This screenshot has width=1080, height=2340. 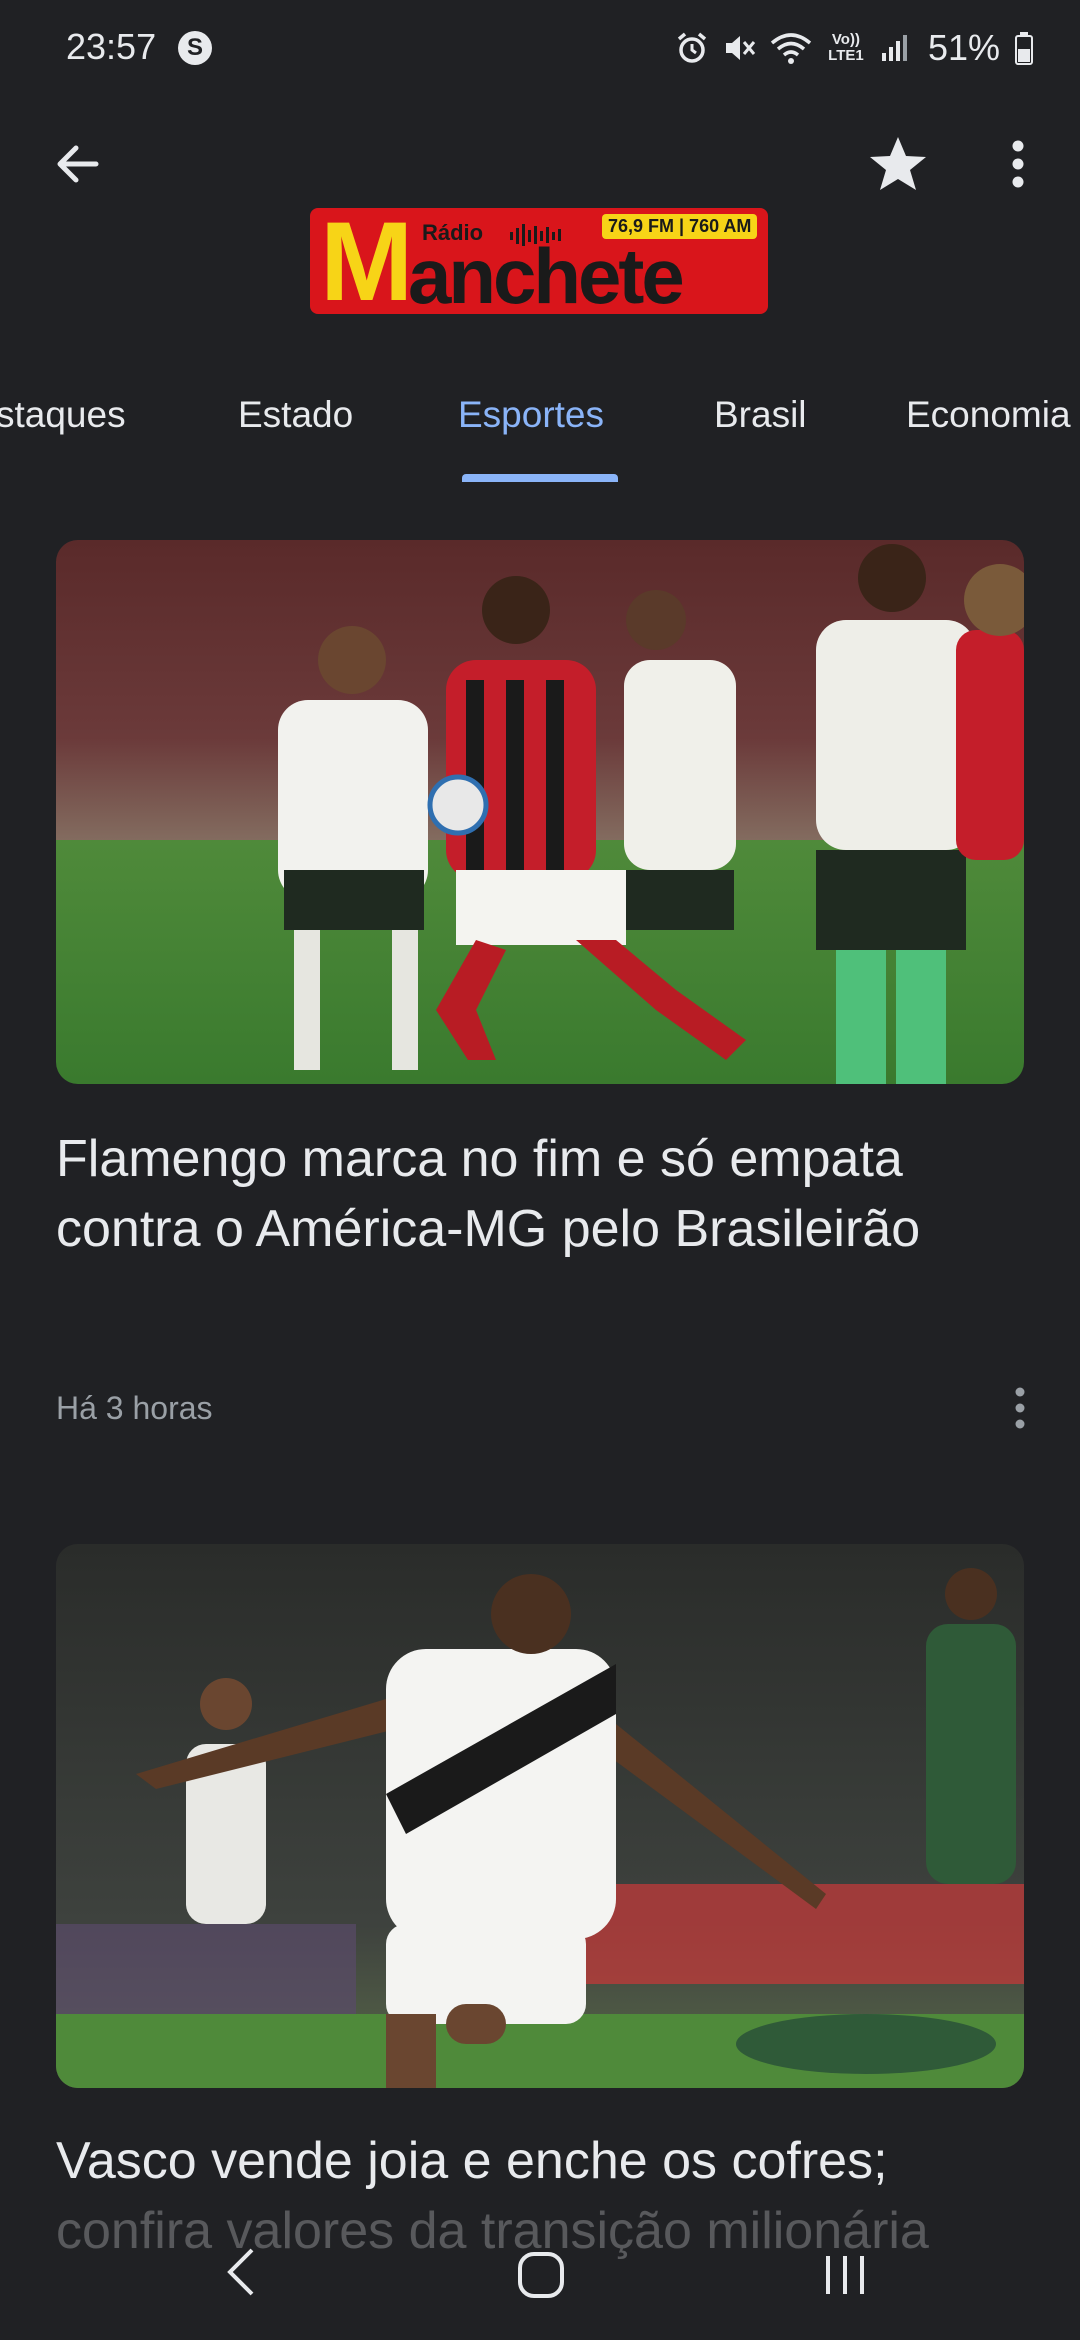 What do you see at coordinates (540, 478) in the screenshot?
I see `active-tab-indicator` at bounding box center [540, 478].